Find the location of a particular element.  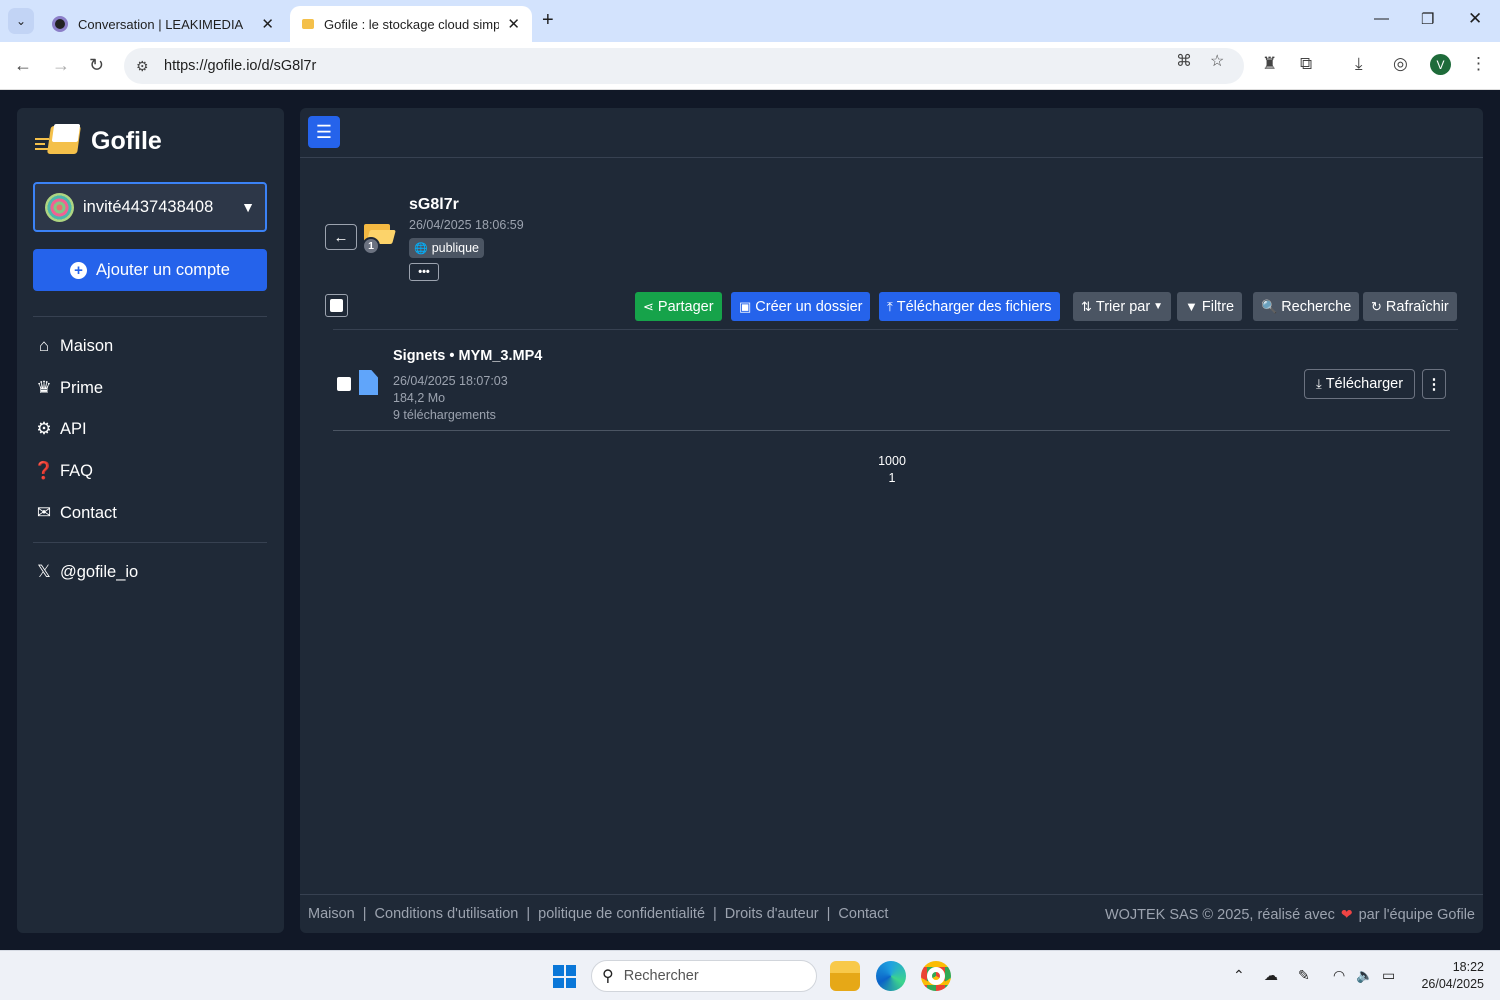

sidebar-item-api: ⚙ API is located at coordinates (60, 429).